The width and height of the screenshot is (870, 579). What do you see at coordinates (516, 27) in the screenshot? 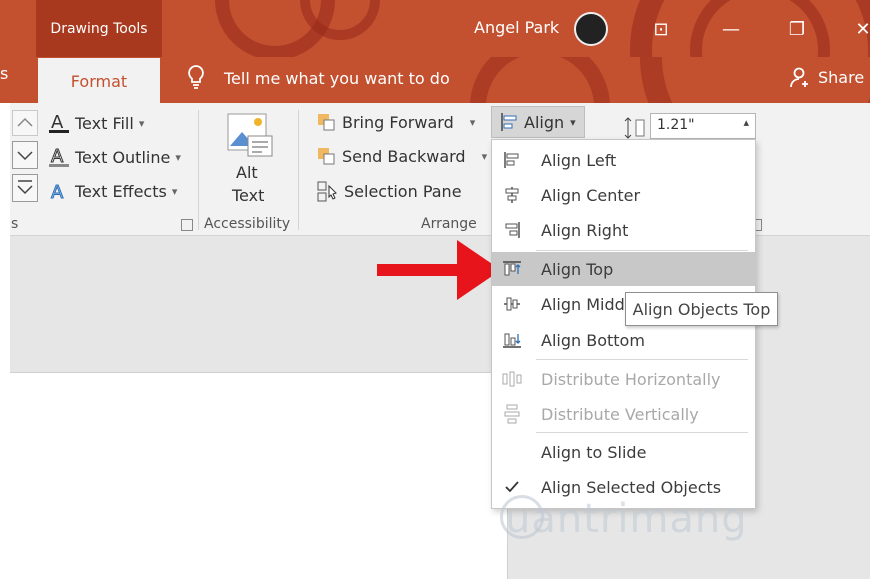
I see `user-name: Angel Park` at bounding box center [516, 27].